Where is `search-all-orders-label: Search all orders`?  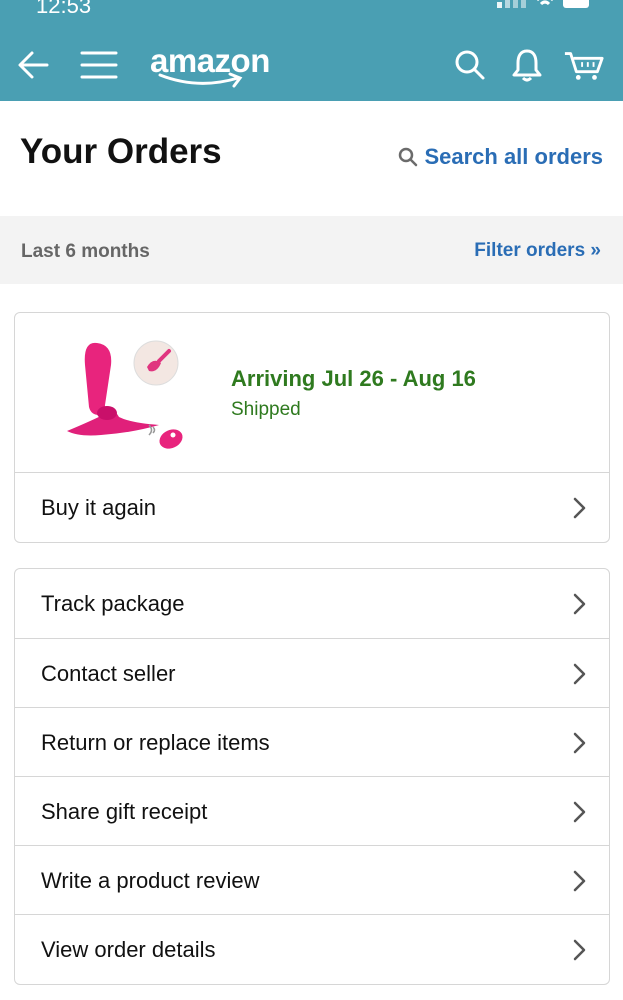
search-all-orders-label: Search all orders is located at coordinates (513, 156).